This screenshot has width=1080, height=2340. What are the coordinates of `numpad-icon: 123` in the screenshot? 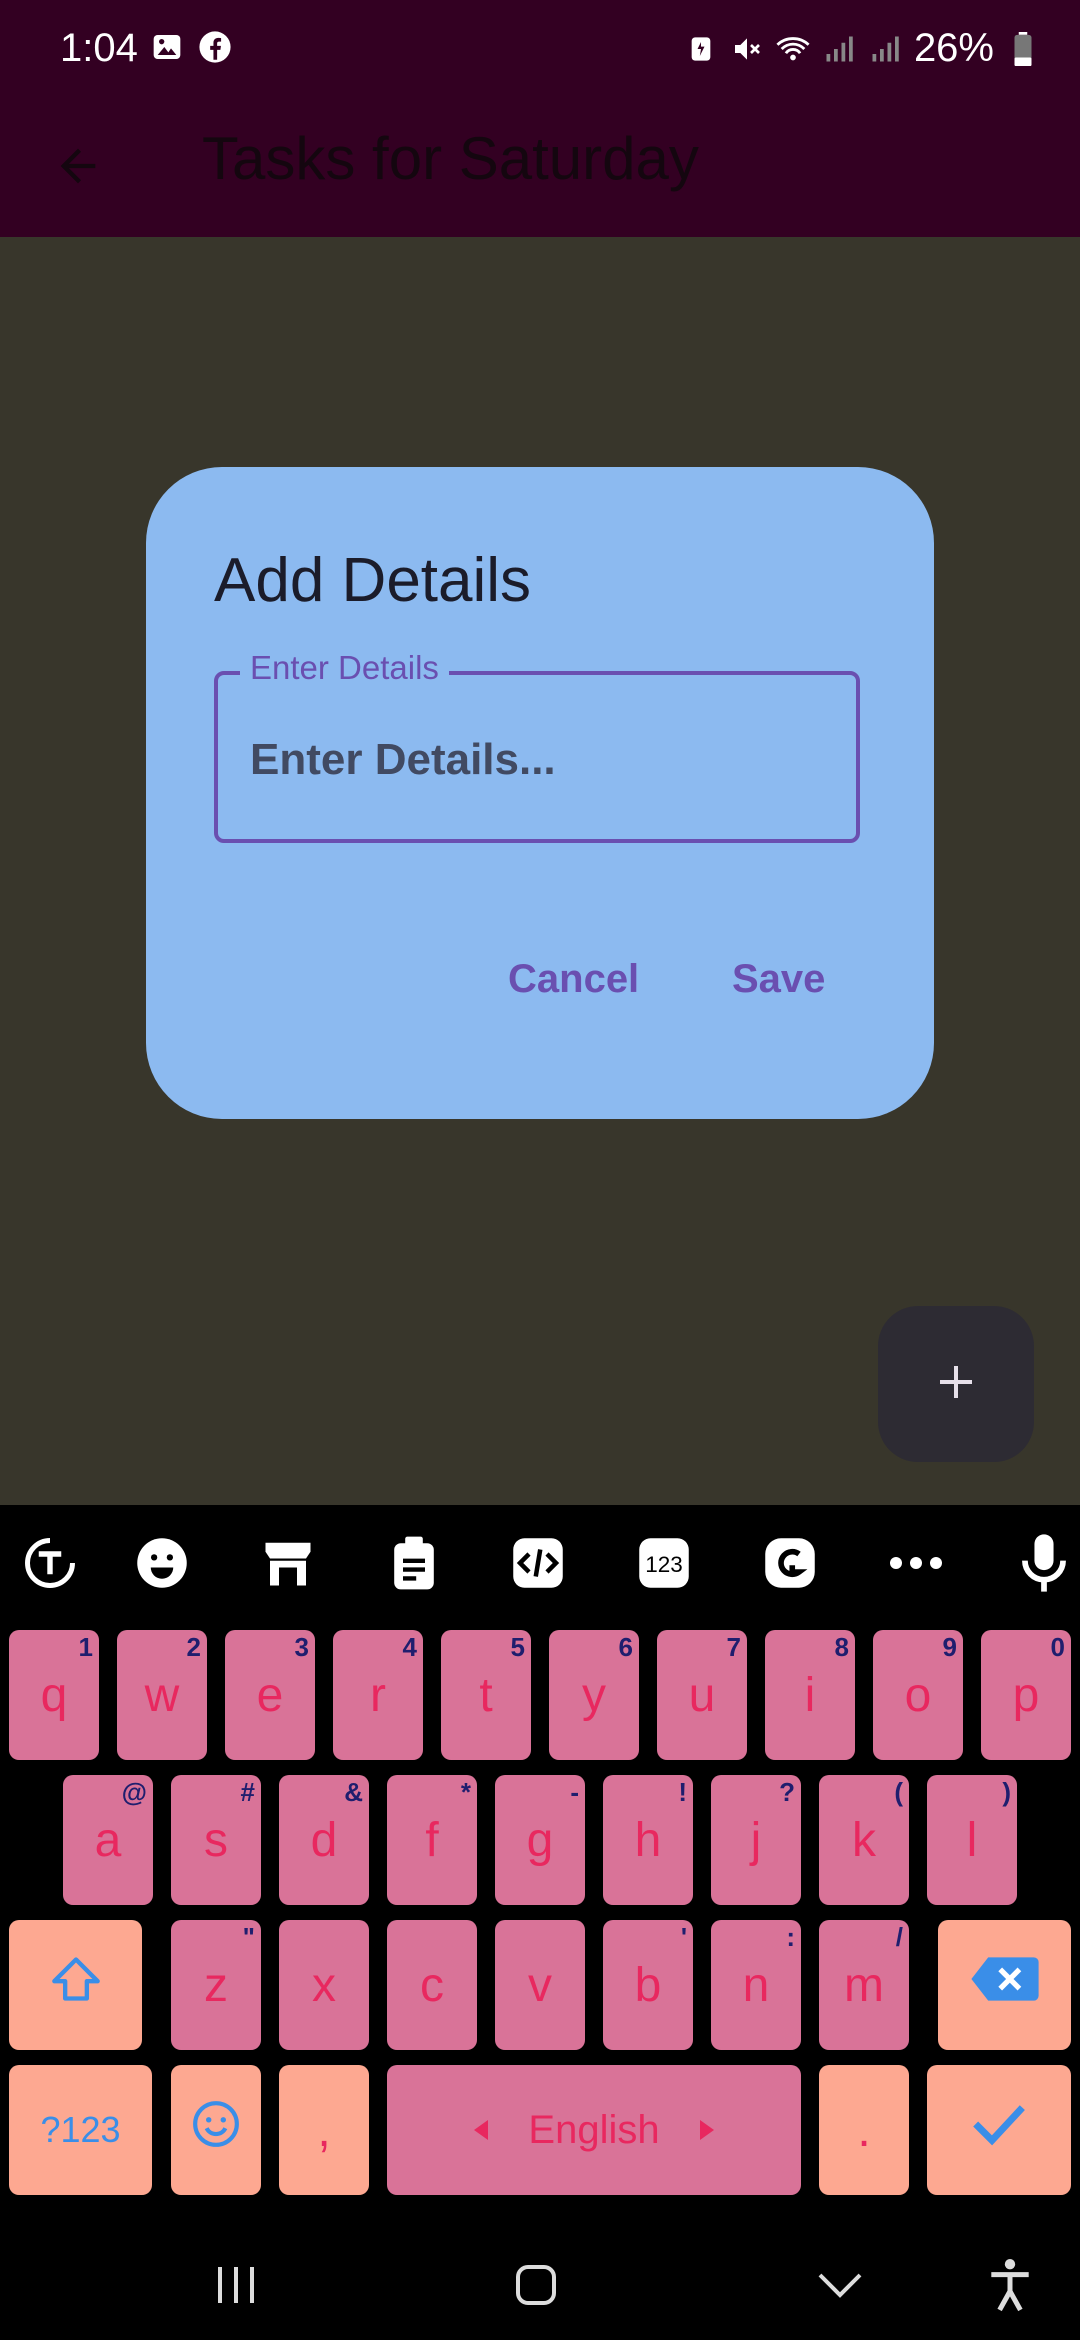 It's located at (664, 1563).